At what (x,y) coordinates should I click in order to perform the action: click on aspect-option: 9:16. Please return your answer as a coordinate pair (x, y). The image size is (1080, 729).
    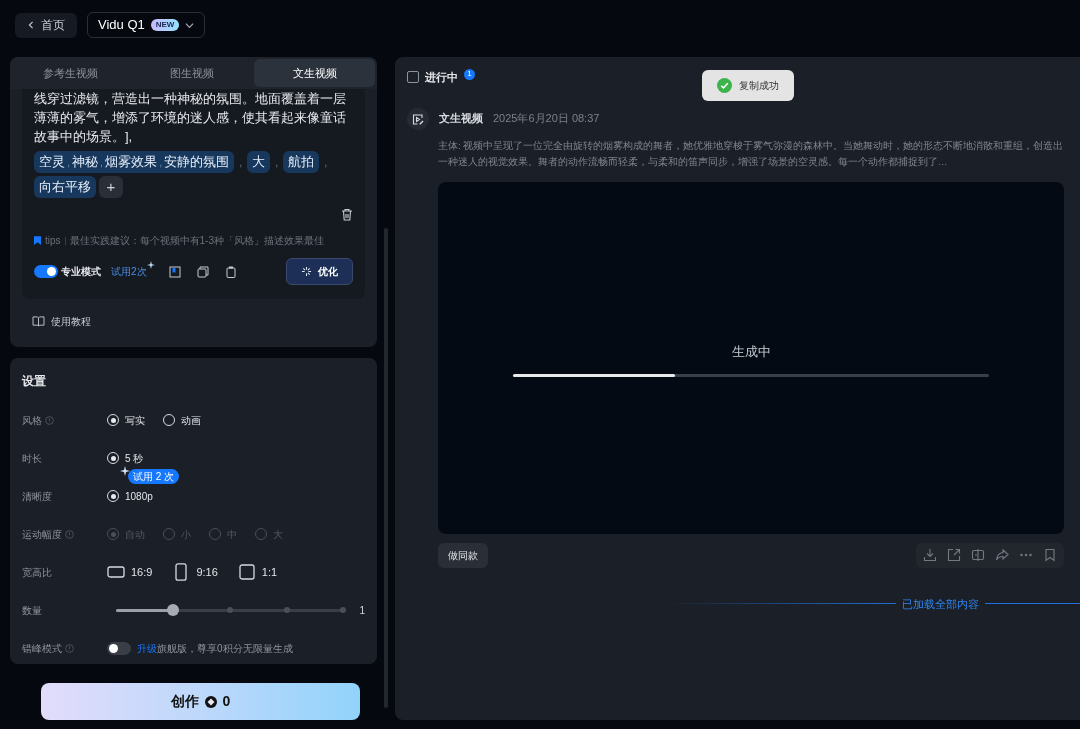
    Looking at the image, I should click on (195, 572).